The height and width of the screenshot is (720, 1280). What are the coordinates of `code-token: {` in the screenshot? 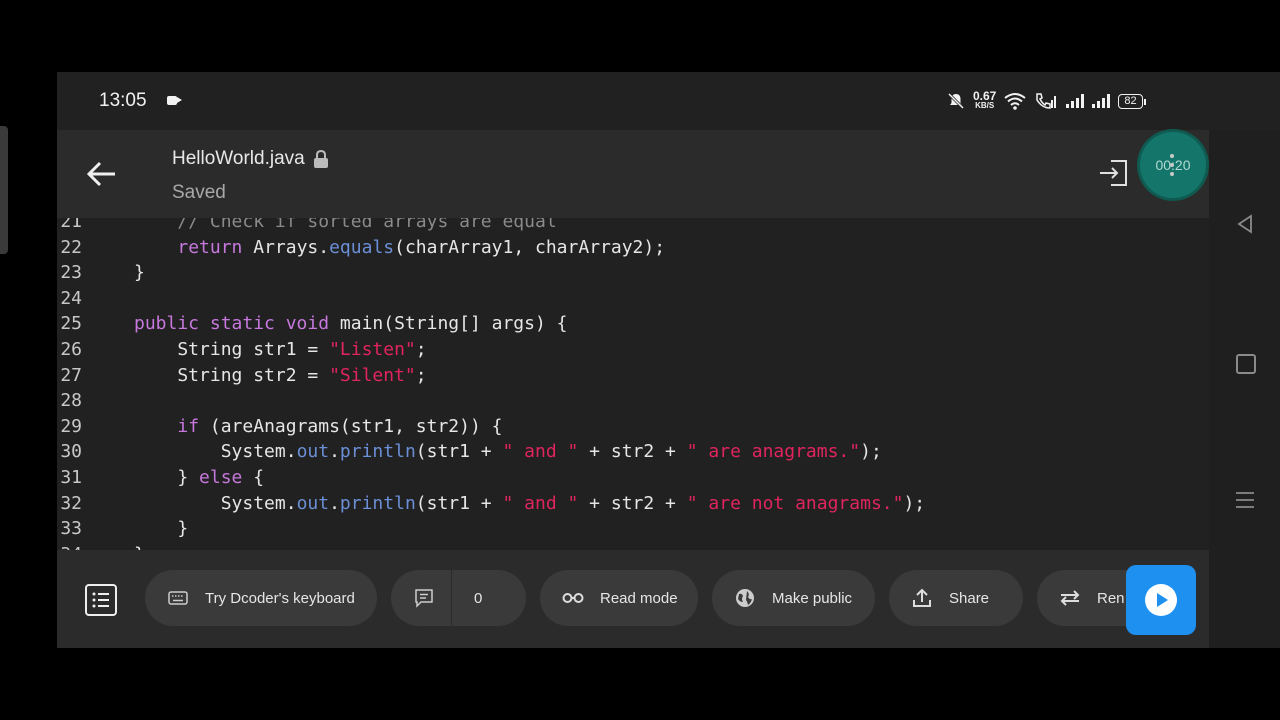 It's located at (253, 477).